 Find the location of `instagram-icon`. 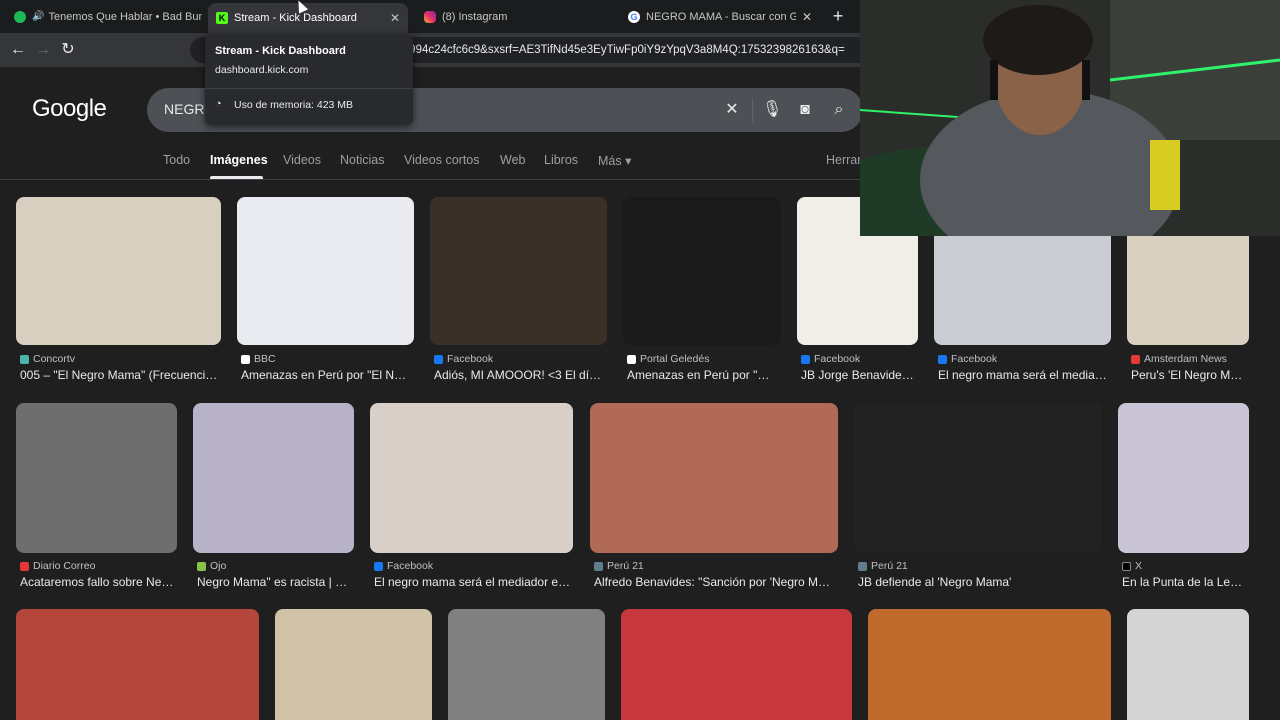

instagram-icon is located at coordinates (430, 16).